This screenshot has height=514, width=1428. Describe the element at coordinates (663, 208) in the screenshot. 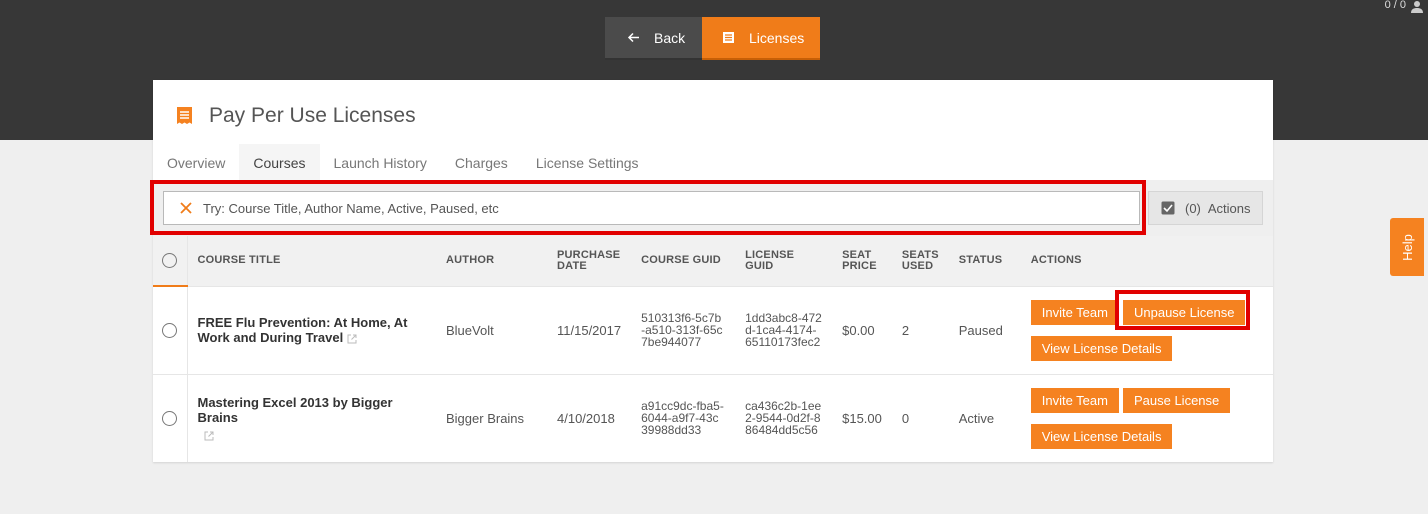

I see `search-input` at that location.